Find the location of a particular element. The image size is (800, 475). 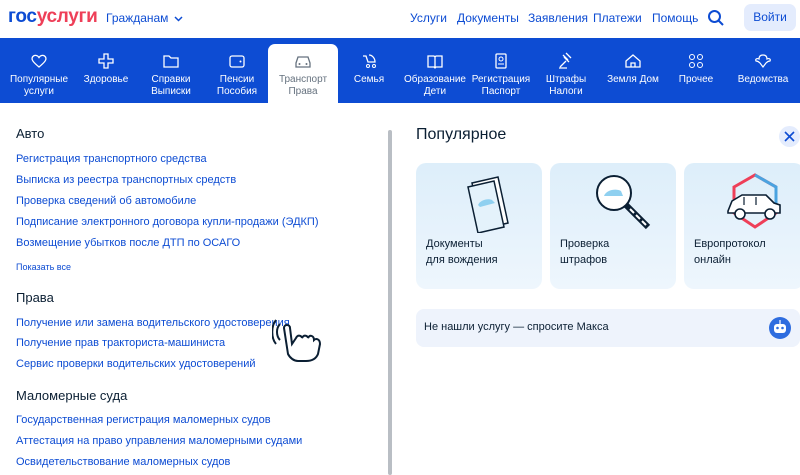

ask-max-text: Не нашли услугу — спросите Макса is located at coordinates (516, 327).